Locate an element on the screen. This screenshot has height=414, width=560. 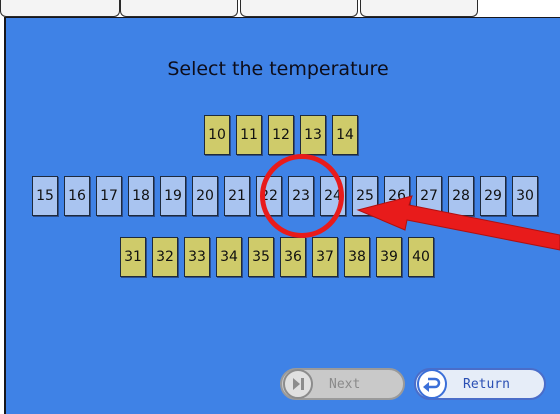
next-label: Next is located at coordinates (345, 384).